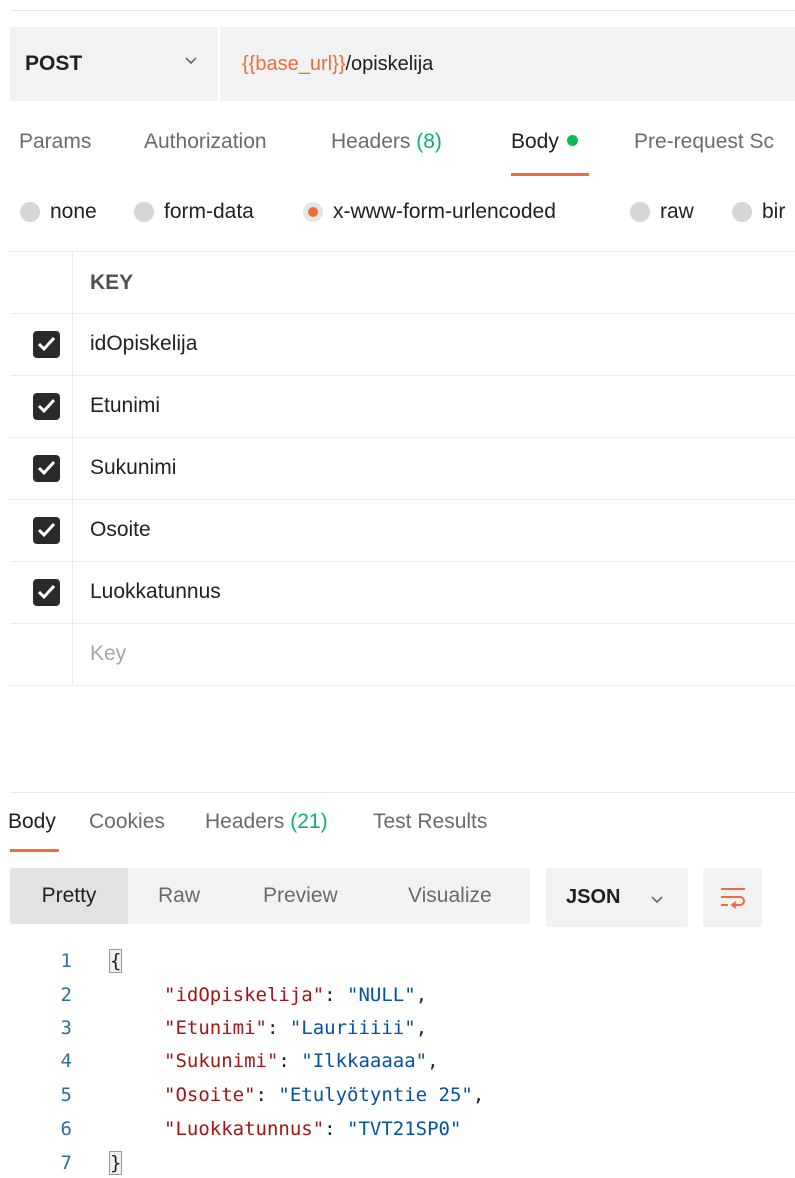 This screenshot has width=795, height=1178. I want to click on resp-tab-cookies: Cookies, so click(127, 822).